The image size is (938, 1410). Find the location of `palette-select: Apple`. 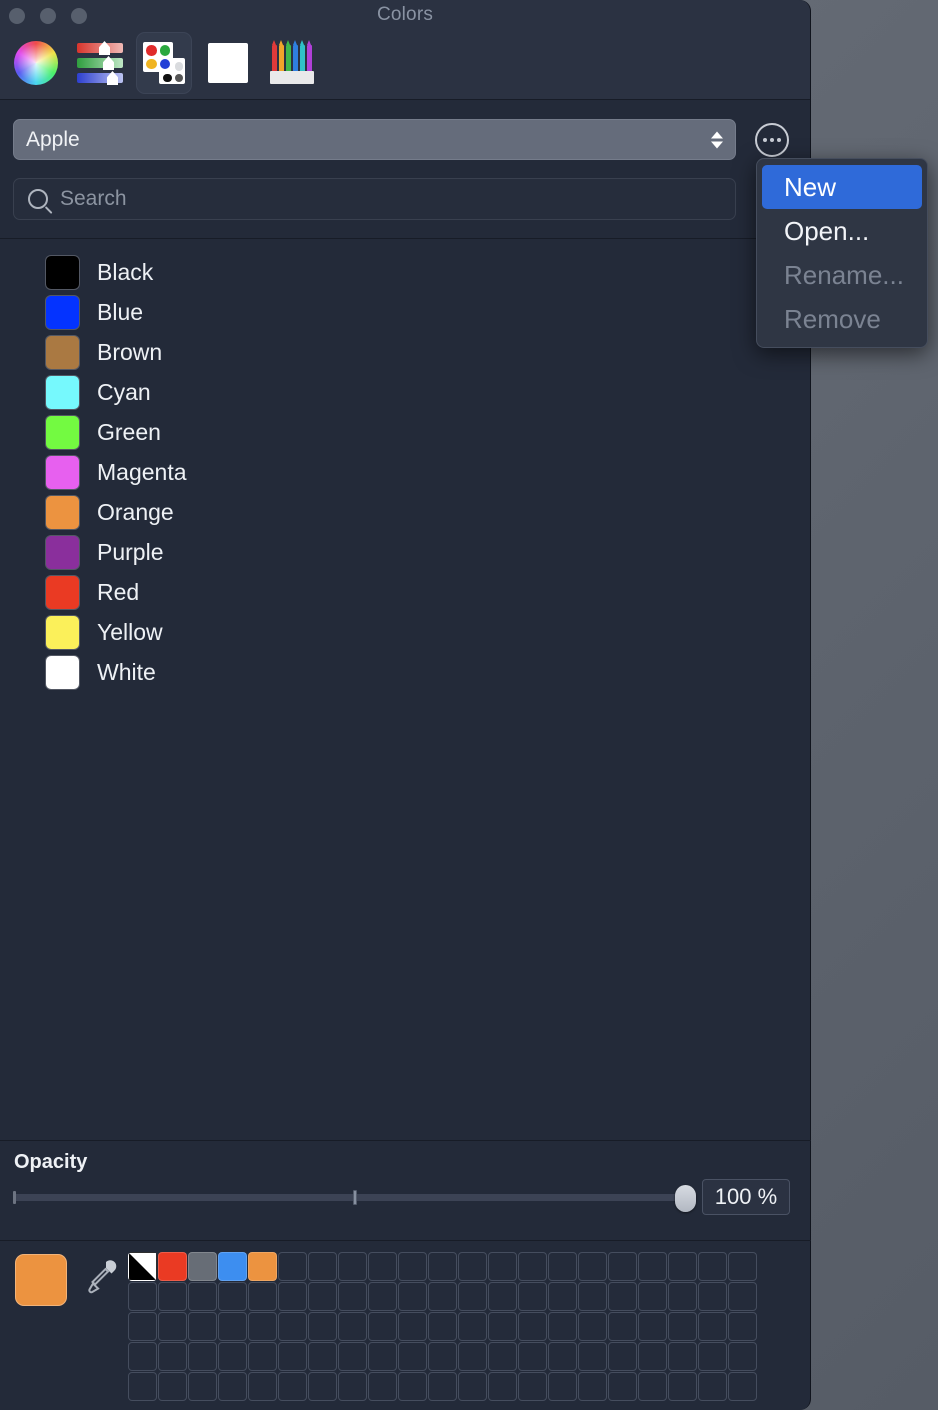

palette-select: Apple is located at coordinates (374, 139).